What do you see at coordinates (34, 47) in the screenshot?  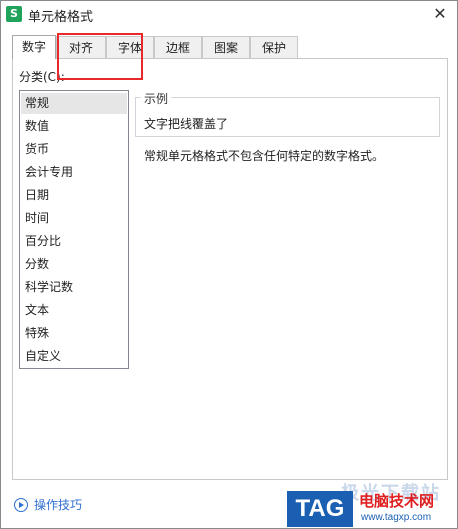 I see `tab-number: 数字` at bounding box center [34, 47].